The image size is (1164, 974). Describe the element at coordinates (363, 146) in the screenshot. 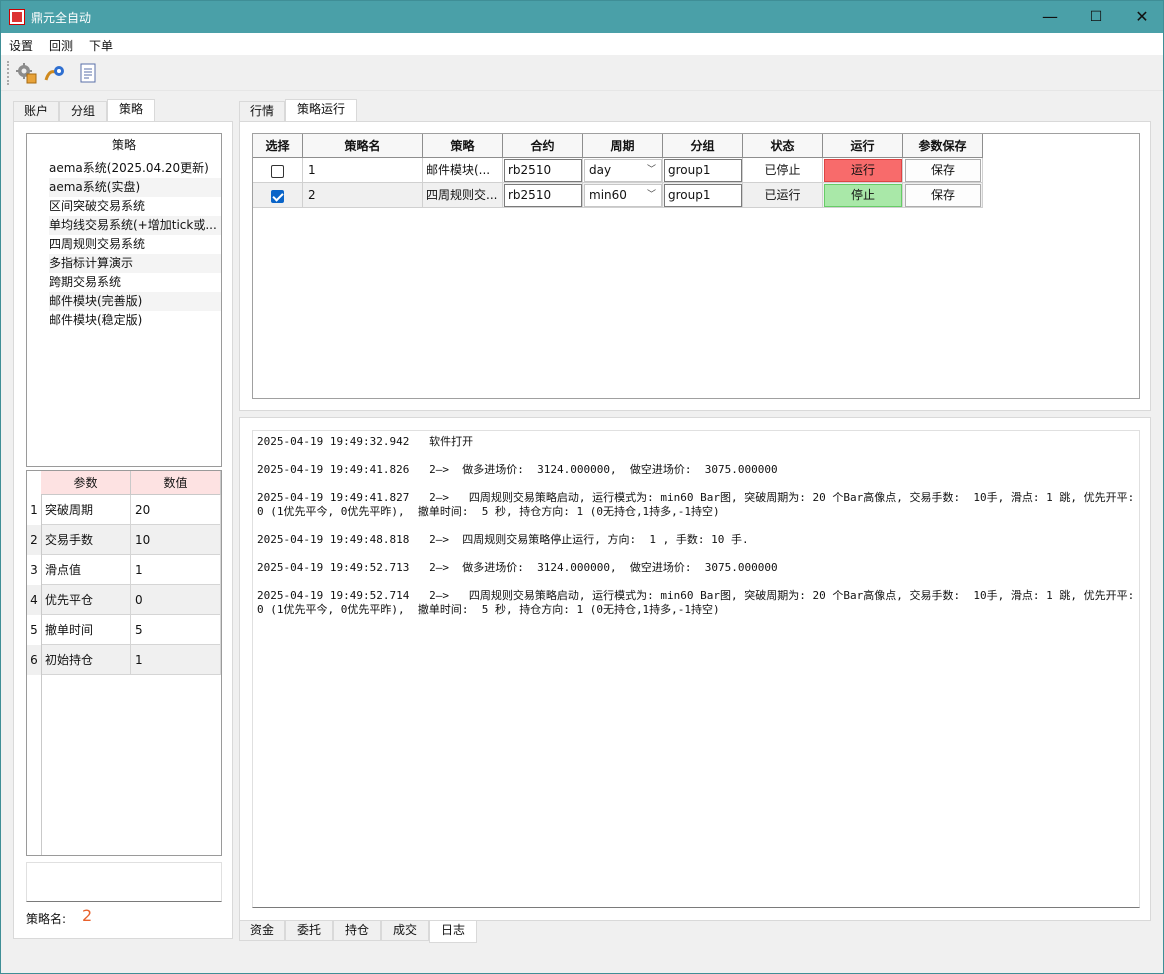

I see `col-strategy-name: 策略名` at that location.